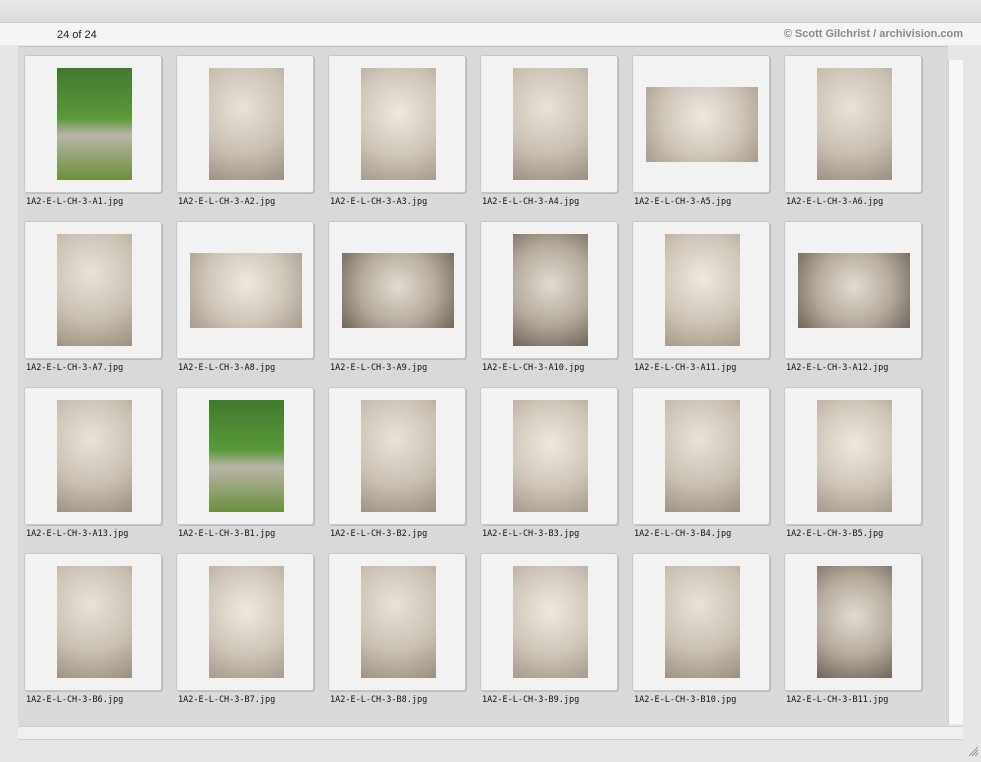 This screenshot has height=762, width=981. I want to click on thumbnail-filename: 1A2-E-L-CH-3-A5.jpg, so click(683, 202).